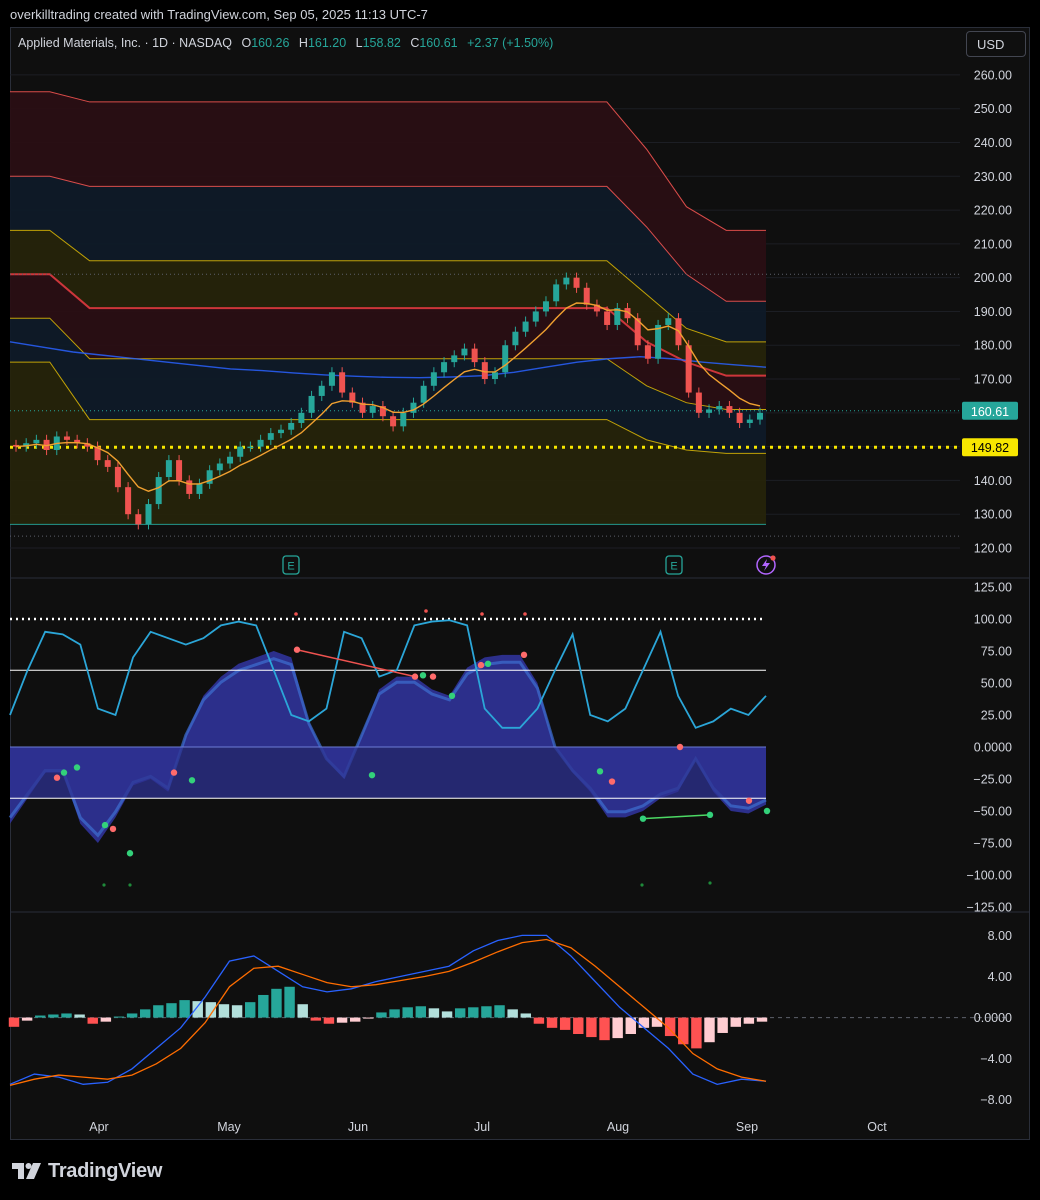 This screenshot has height=1200, width=1040. What do you see at coordinates (87, 1171) in the screenshot?
I see `footer-brand: TradingView` at bounding box center [87, 1171].